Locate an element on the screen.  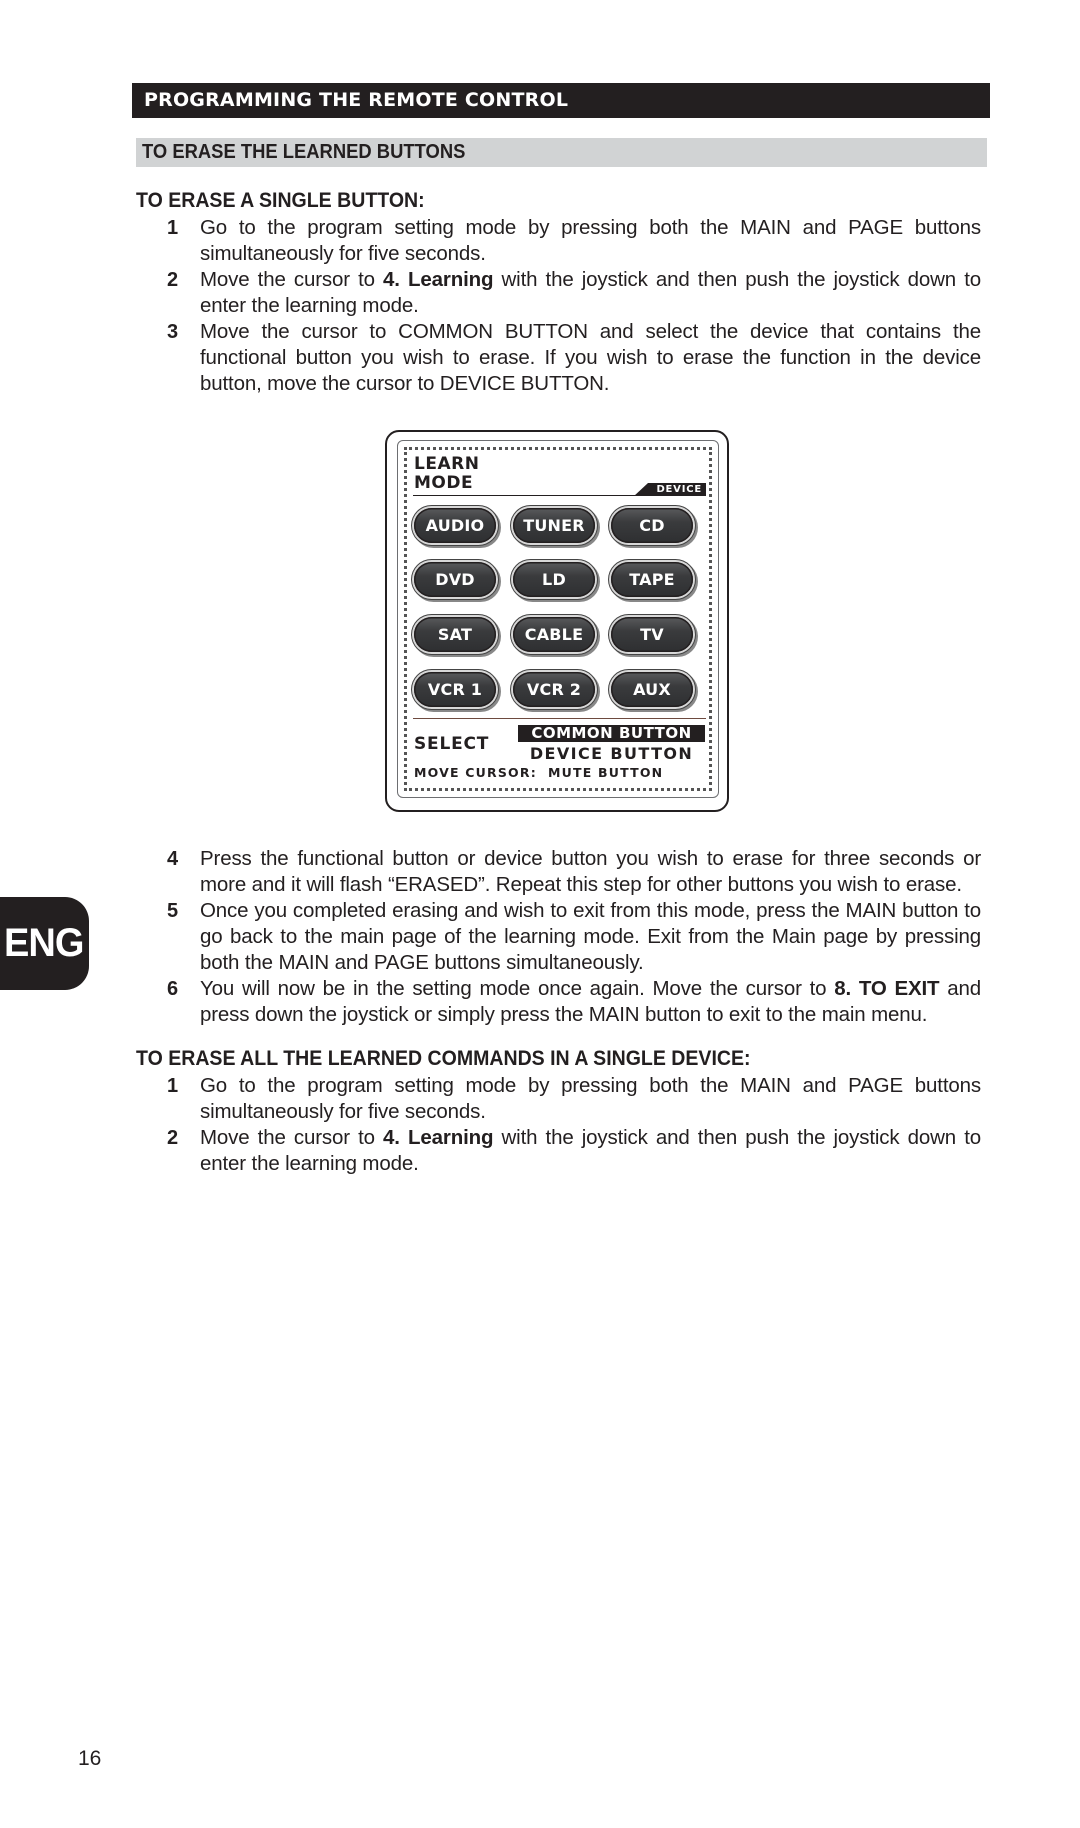
device-button-vcr1: VCR 1 is located at coordinates (455, 689).